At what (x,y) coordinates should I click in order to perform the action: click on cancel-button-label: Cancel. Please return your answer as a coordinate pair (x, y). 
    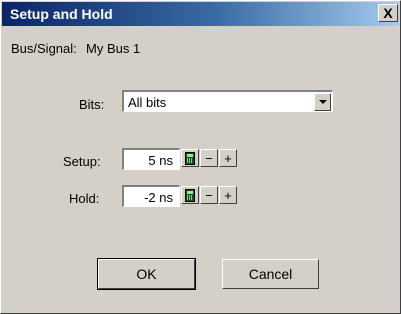
    Looking at the image, I should click on (270, 274).